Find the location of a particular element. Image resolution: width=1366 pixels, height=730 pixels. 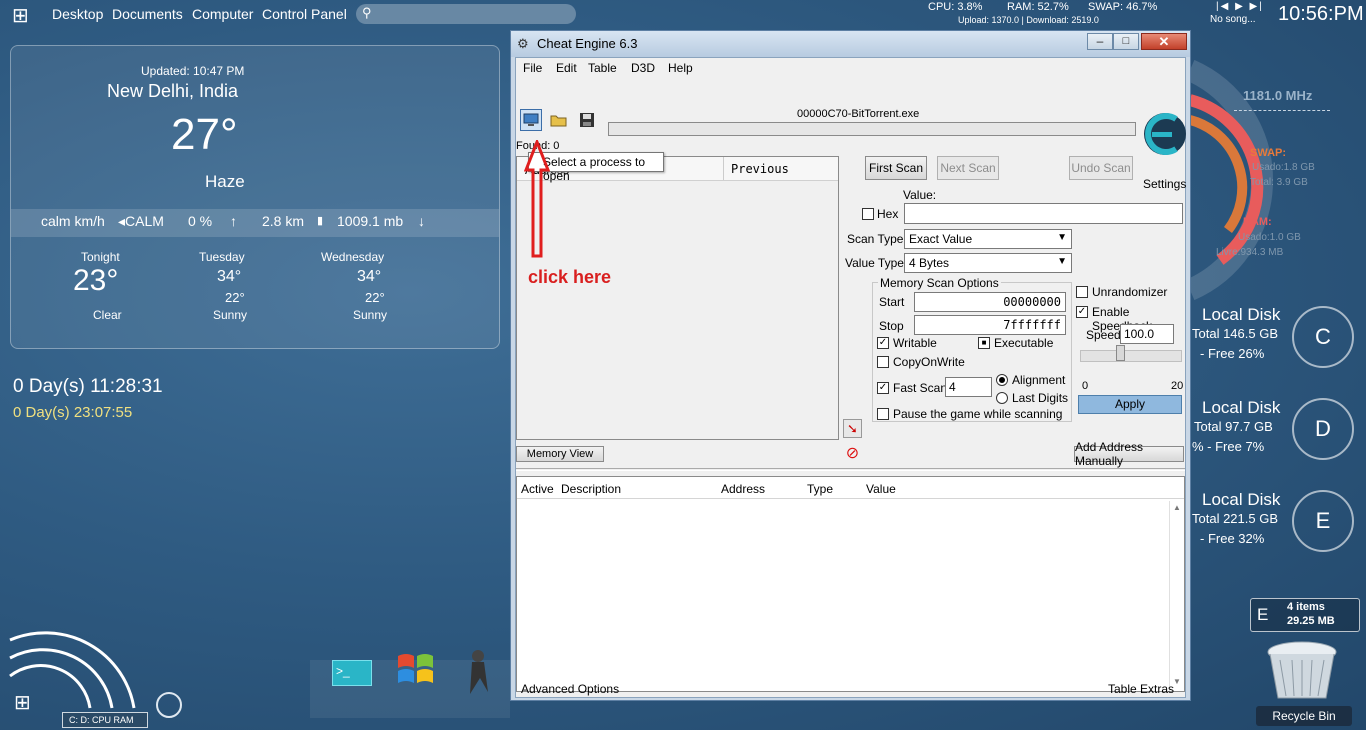

search-input is located at coordinates (466, 14).